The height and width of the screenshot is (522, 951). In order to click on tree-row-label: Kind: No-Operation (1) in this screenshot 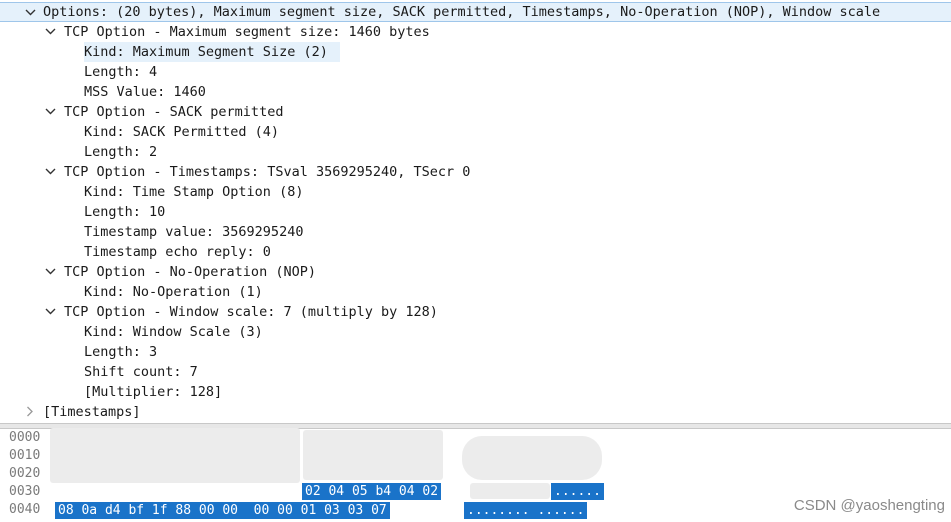, I will do `click(173, 292)`.